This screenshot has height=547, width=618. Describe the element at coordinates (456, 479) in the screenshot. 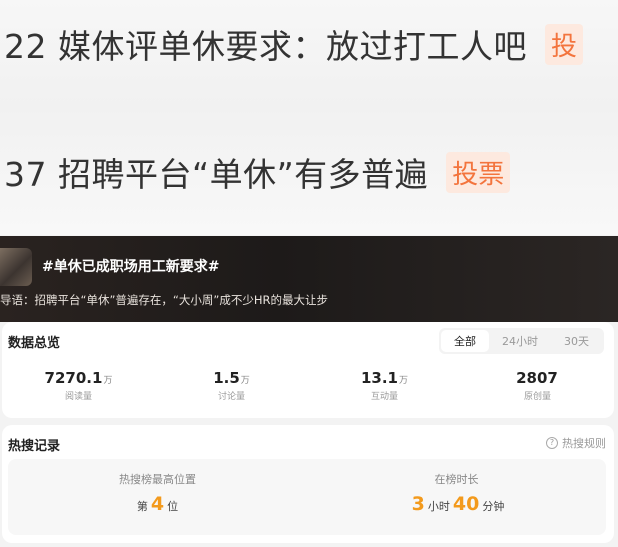

I see `duration-label: 在榜时长` at that location.